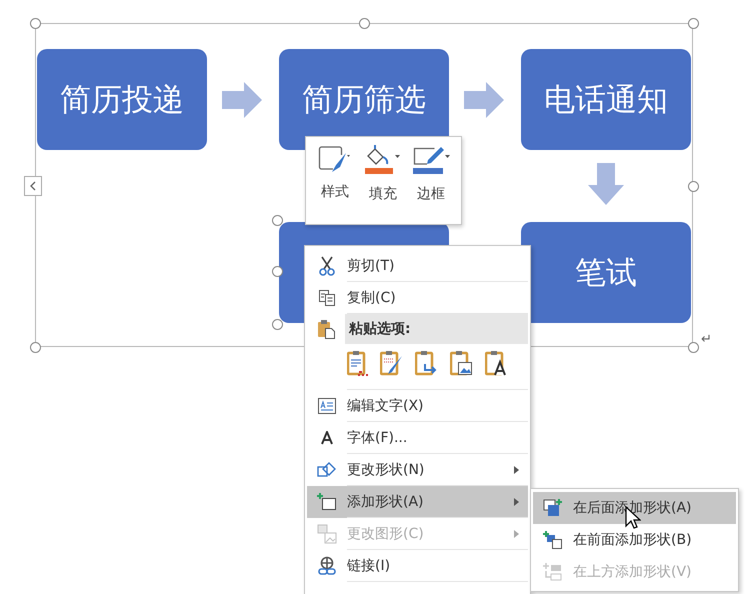  What do you see at coordinates (358, 363) in the screenshot?
I see `paste-keep-format-icon` at bounding box center [358, 363].